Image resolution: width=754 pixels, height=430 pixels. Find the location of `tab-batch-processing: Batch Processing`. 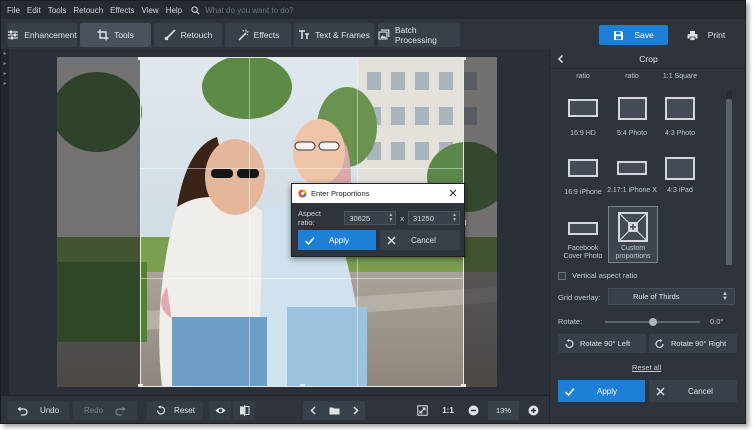

tab-batch-processing: Batch Processing is located at coordinates (419, 35).